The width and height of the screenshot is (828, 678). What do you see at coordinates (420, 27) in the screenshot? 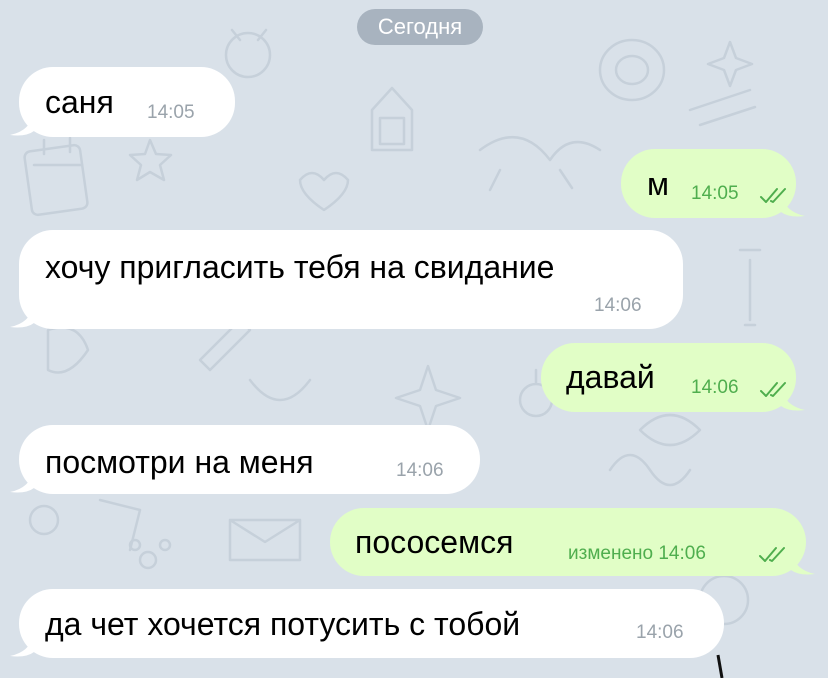
I see `date-separator: Сегодня` at bounding box center [420, 27].